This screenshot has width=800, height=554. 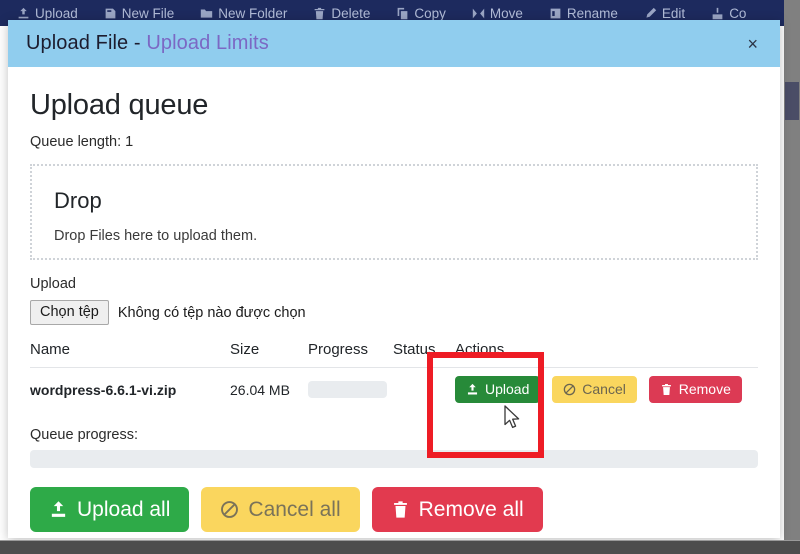 I want to click on column-header-status: Status, so click(x=424, y=354).